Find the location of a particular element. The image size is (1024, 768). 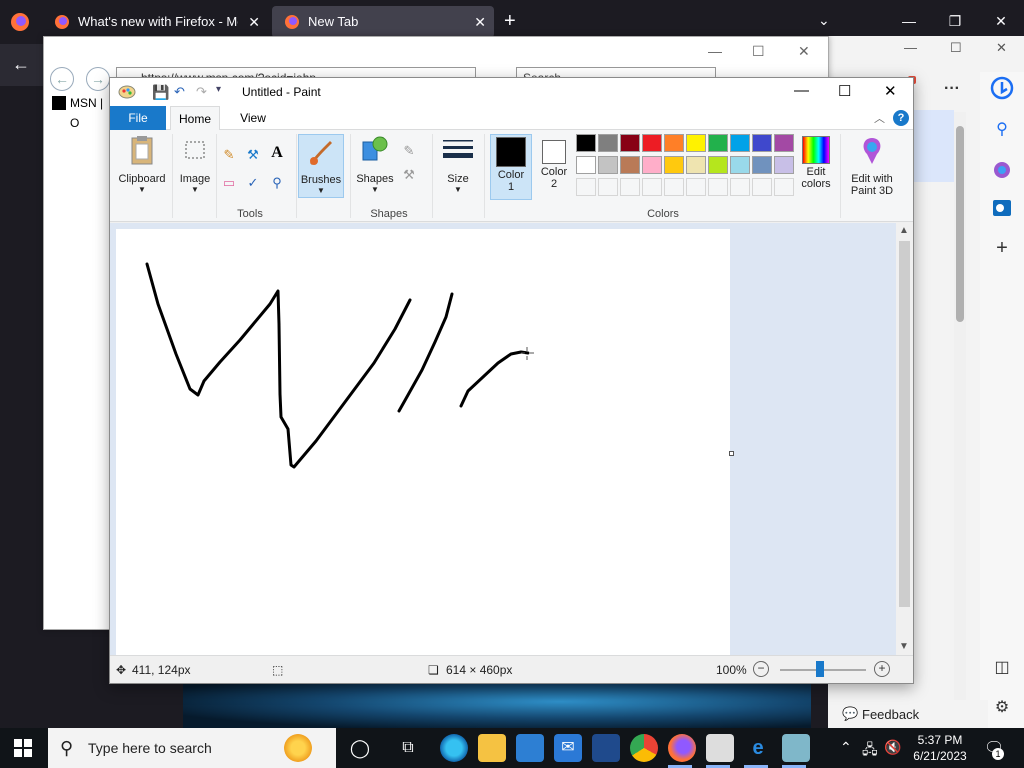

firefox-taskbar-icon is located at coordinates (682, 748).